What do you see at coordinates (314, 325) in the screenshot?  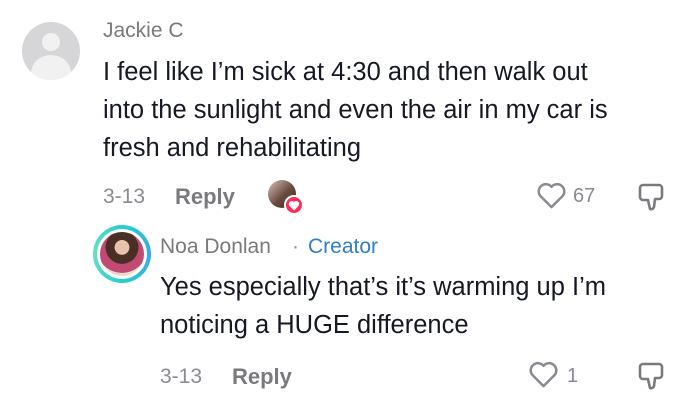 I see `reply-text-line: noticing a HUGE difference` at bounding box center [314, 325].